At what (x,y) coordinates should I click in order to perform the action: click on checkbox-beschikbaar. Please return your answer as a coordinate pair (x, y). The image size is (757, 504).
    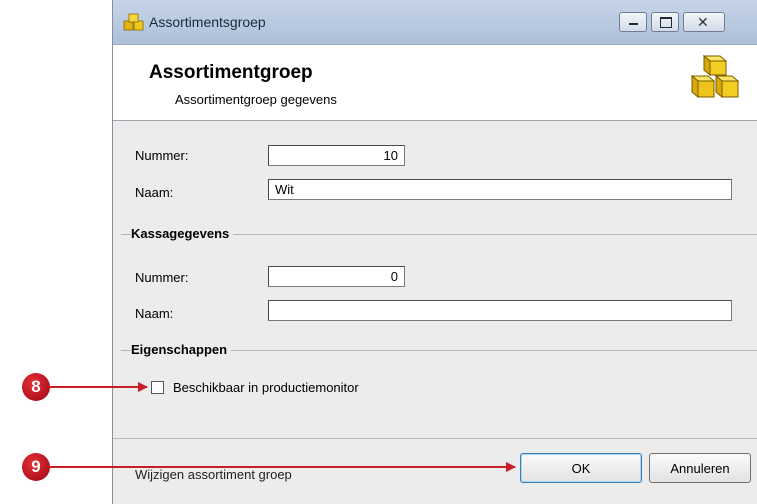
    Looking at the image, I should click on (157, 387).